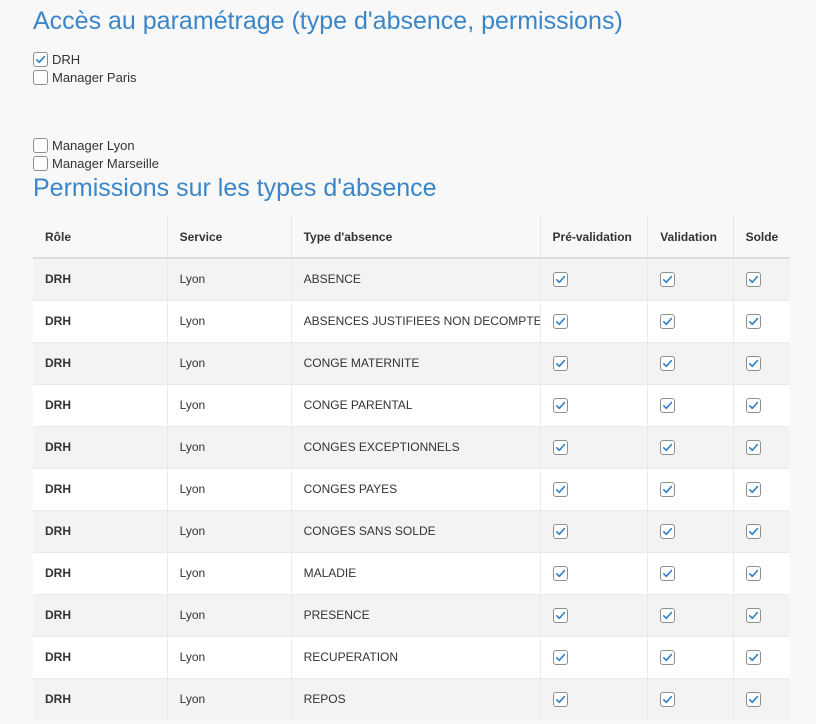 This screenshot has width=816, height=724. What do you see at coordinates (66, 59) in the screenshot?
I see `checkbox-label: DRH` at bounding box center [66, 59].